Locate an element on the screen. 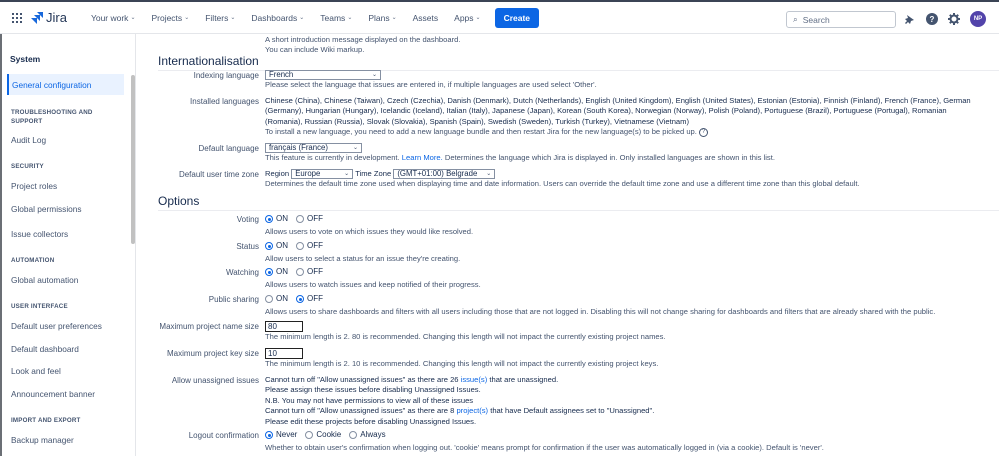 The width and height of the screenshot is (999, 456). sidebar-section-heading: USER INTERFACE is located at coordinates (39, 306).